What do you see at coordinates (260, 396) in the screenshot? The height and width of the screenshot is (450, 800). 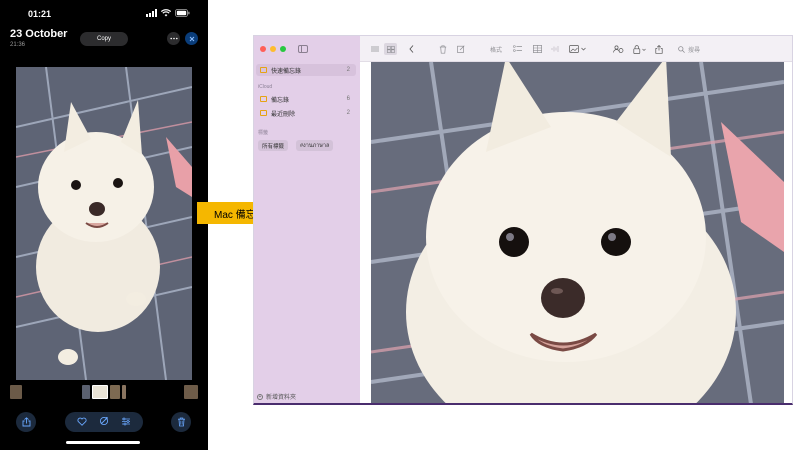 I see `plus-icon: +` at bounding box center [260, 396].